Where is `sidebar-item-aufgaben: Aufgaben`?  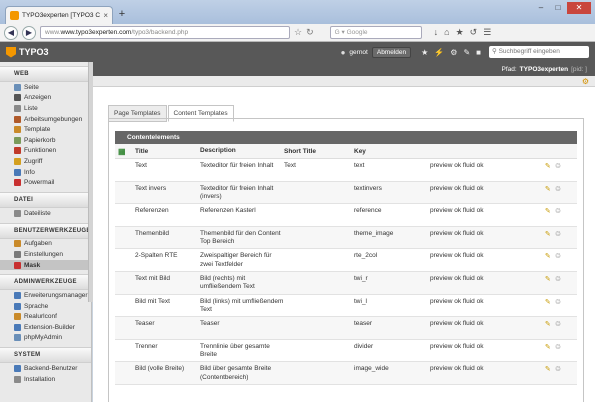
sidebar-item-aufgaben: Aufgaben is located at coordinates (45, 244).